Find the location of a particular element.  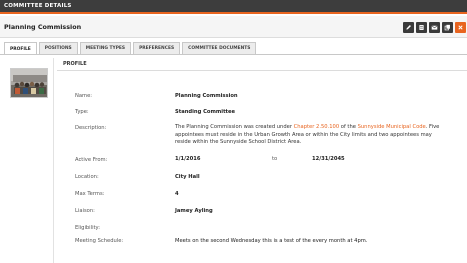

document-icon is located at coordinates (421, 27).